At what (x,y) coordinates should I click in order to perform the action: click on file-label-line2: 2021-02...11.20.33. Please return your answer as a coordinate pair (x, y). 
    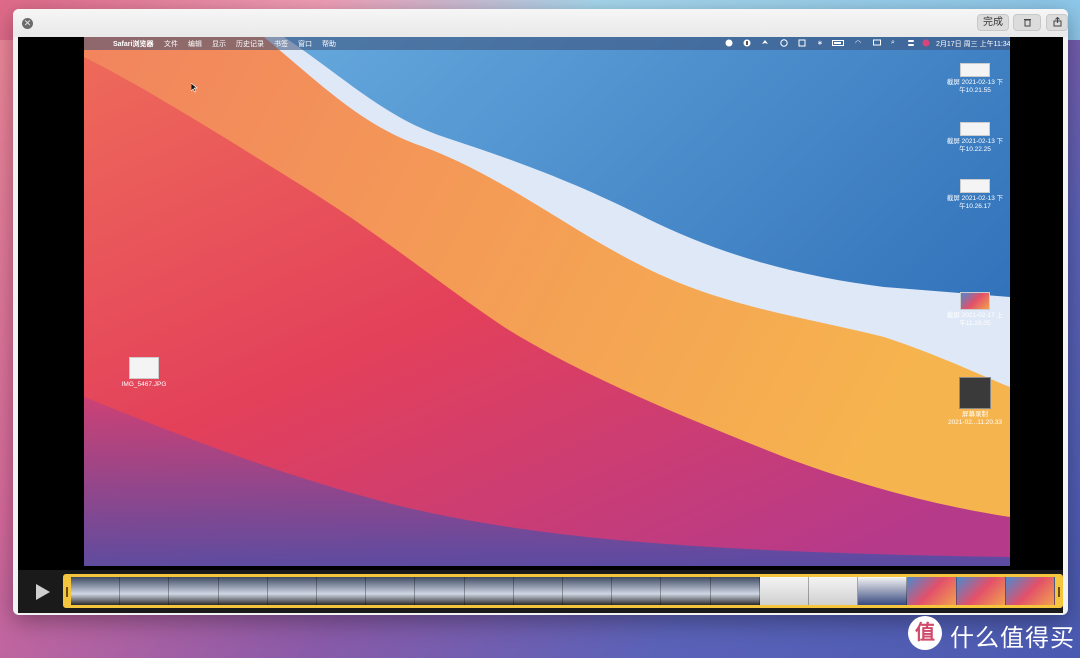
    Looking at the image, I should click on (975, 422).